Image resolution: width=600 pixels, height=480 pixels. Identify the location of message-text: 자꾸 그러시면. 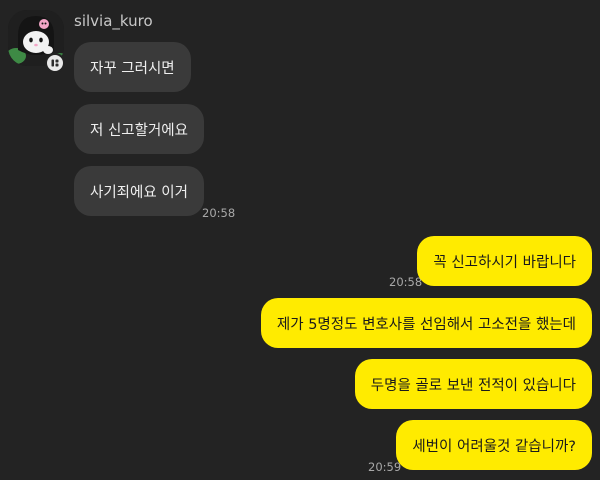
(132, 68).